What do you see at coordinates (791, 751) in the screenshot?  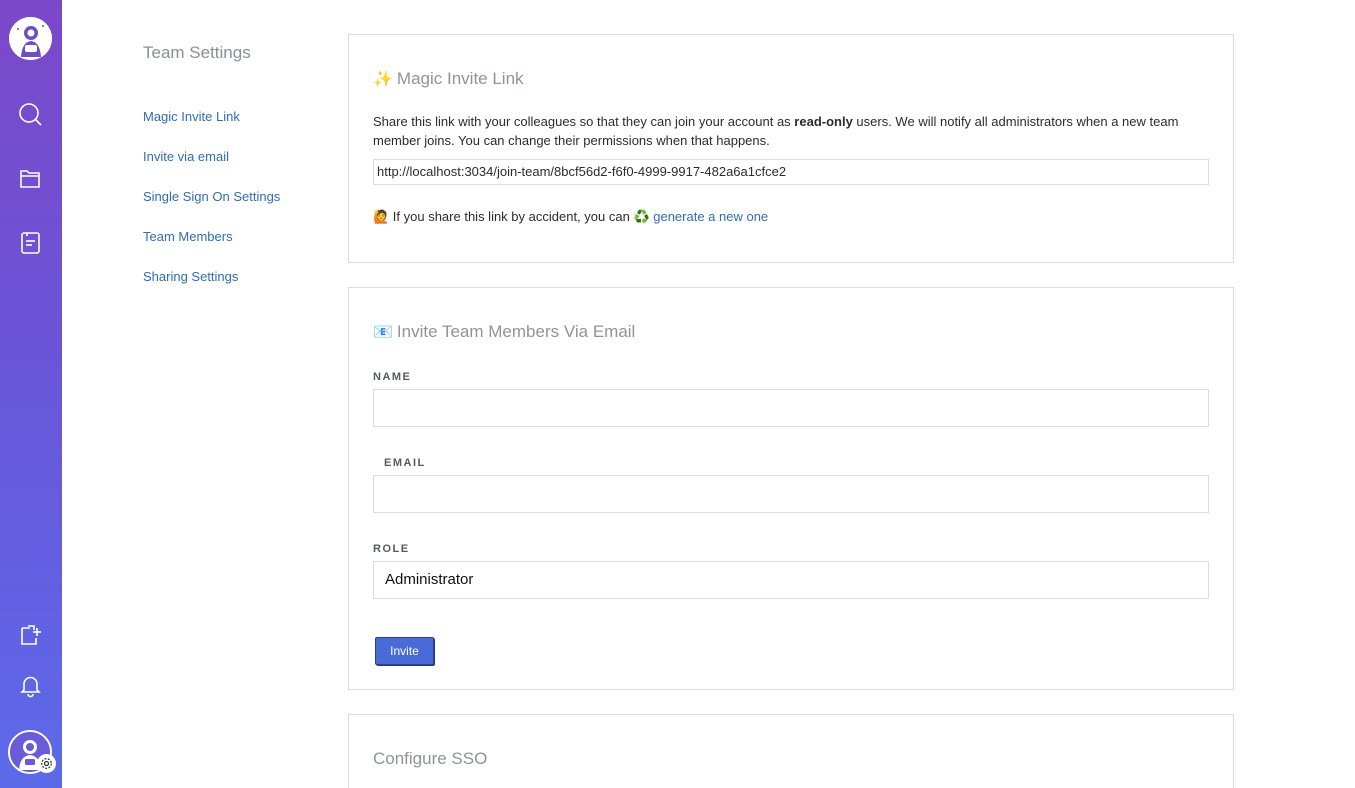 I see `configure-sso-card: Configure SSO` at bounding box center [791, 751].